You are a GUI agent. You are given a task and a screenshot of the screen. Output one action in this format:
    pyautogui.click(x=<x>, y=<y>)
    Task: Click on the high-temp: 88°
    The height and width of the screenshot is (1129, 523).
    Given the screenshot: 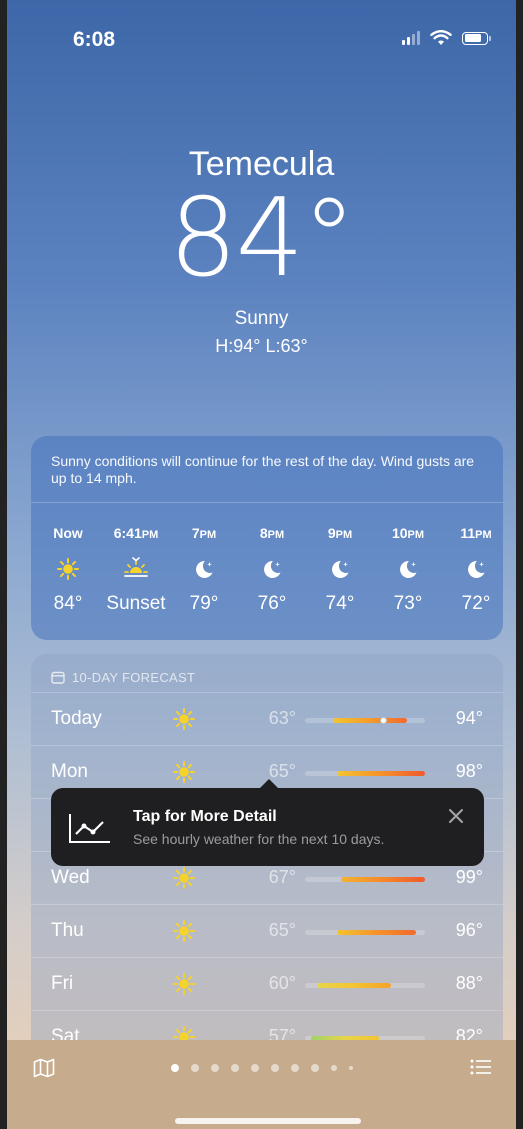 What is the action you would take?
    pyautogui.click(x=469, y=983)
    